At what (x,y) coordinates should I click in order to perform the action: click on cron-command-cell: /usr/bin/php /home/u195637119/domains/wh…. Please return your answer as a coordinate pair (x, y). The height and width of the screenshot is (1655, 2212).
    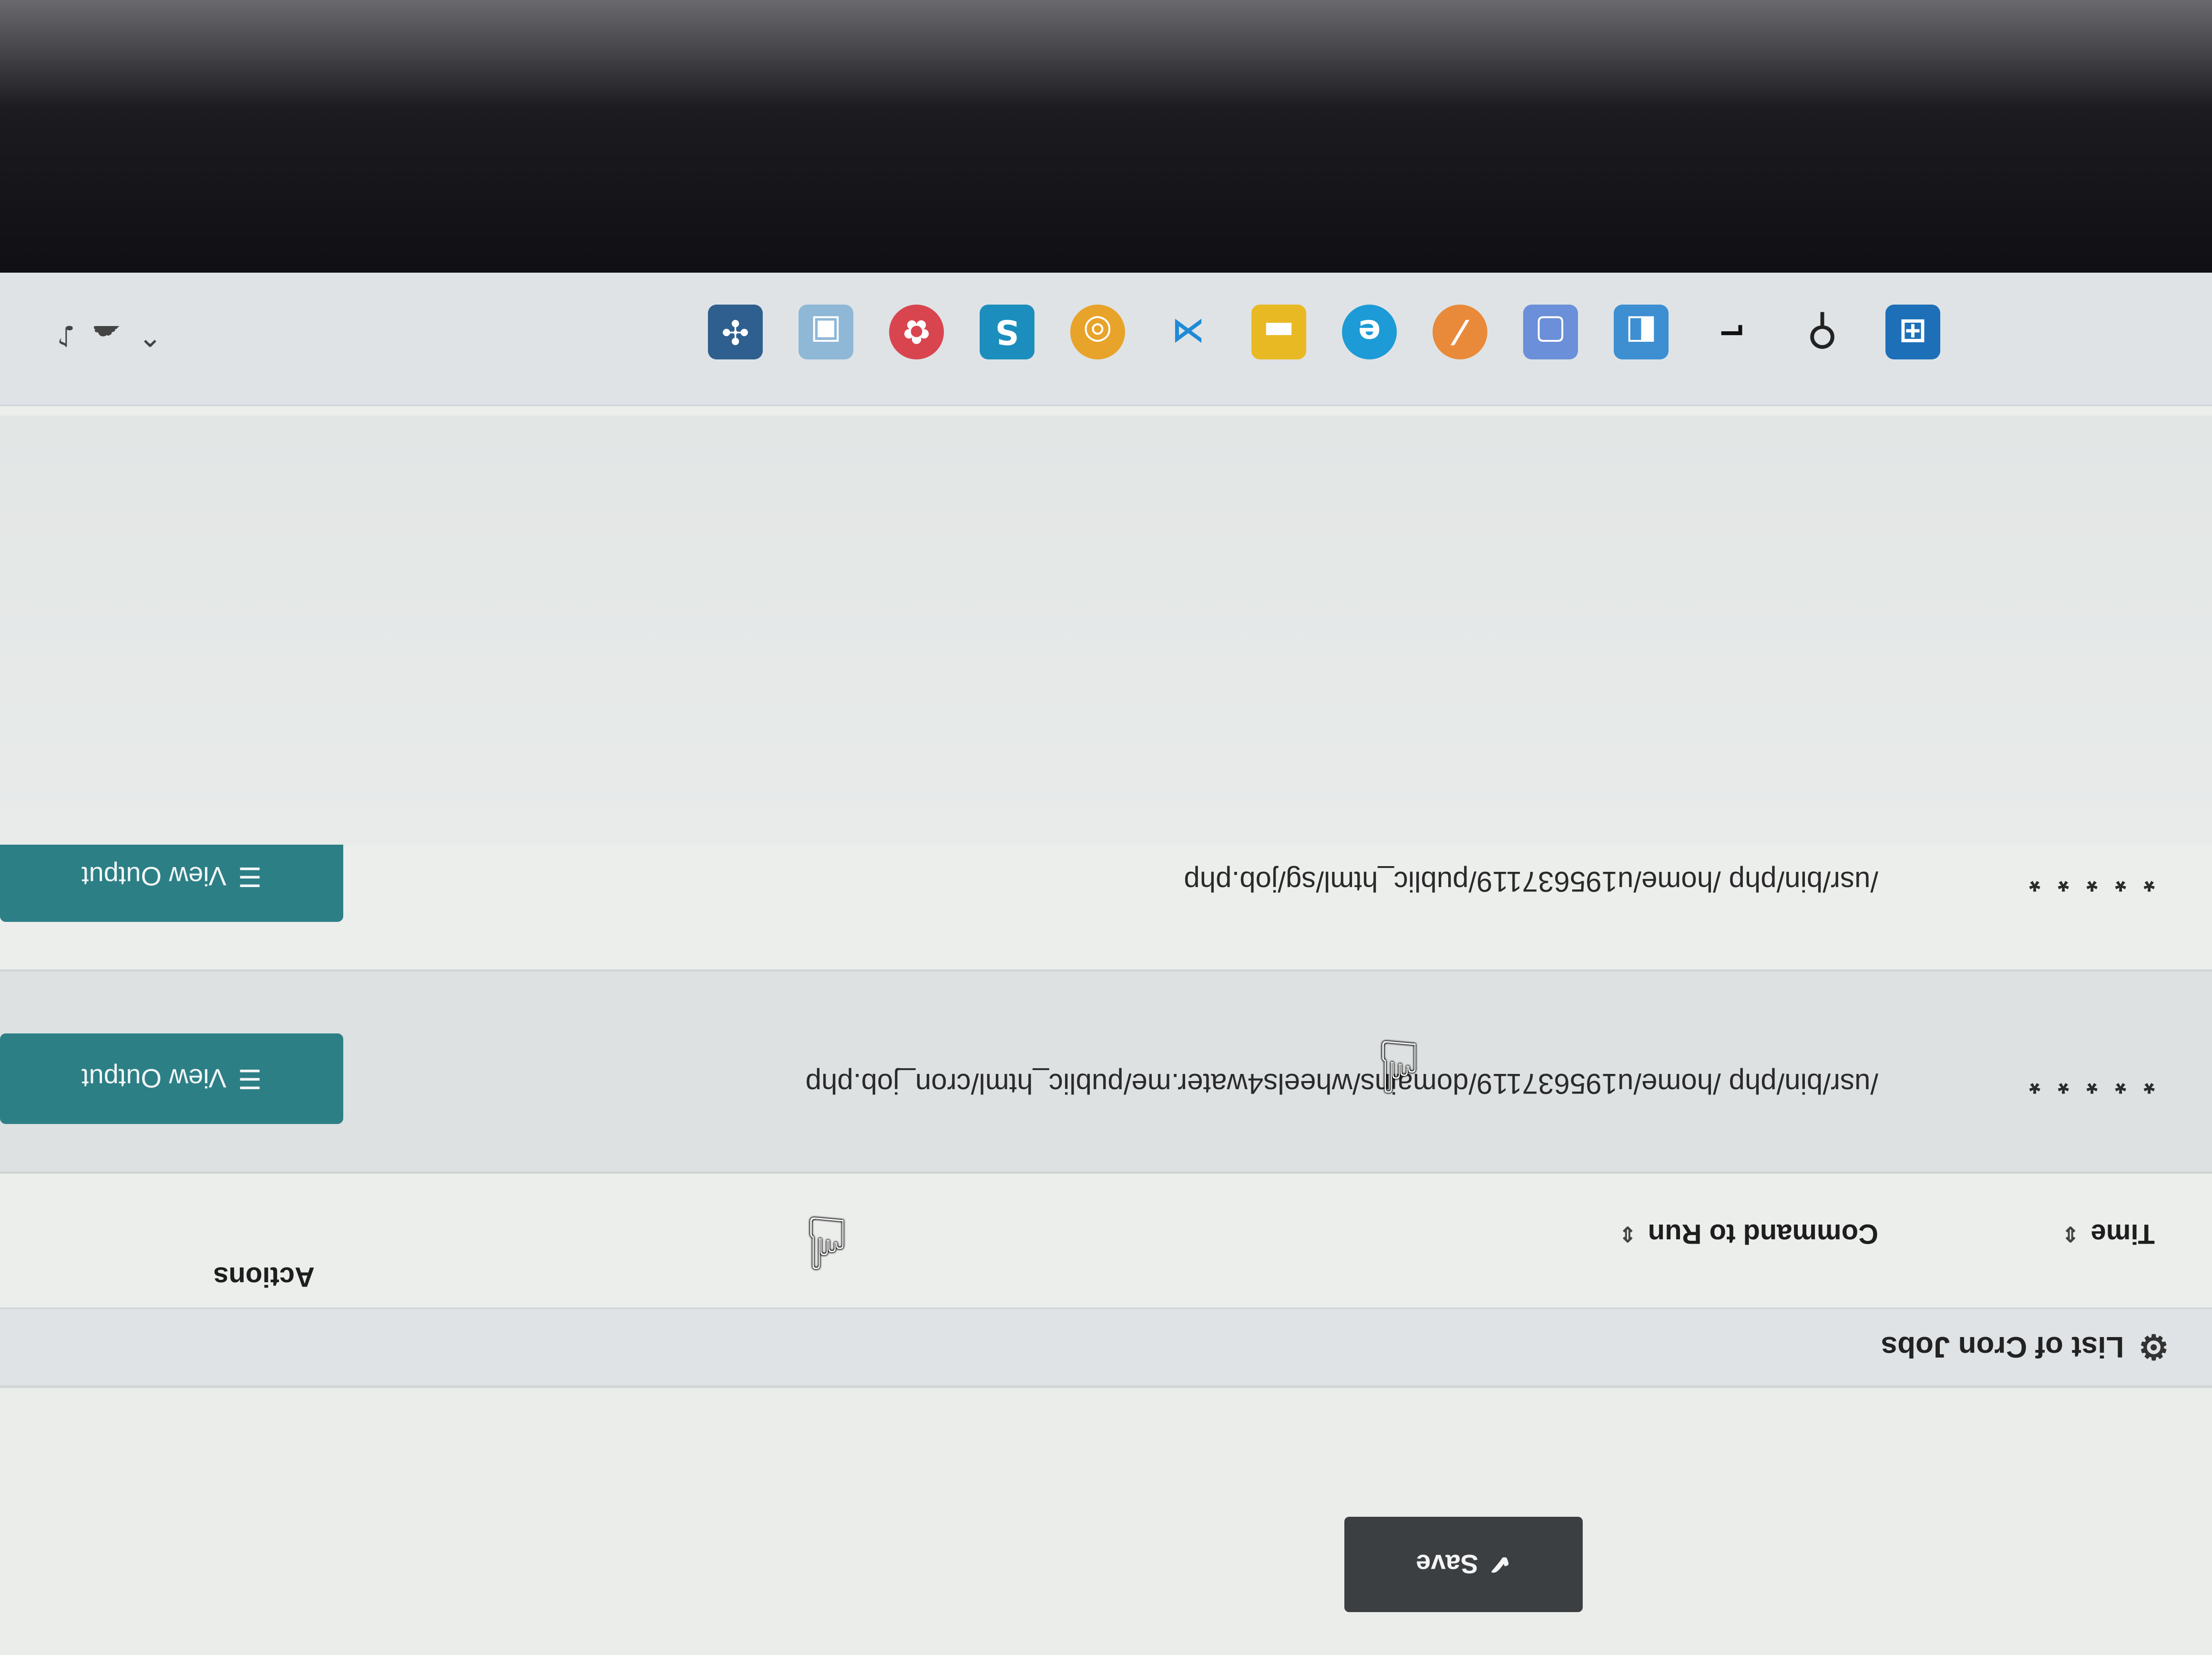
    Looking at the image, I should click on (1341, 1084).